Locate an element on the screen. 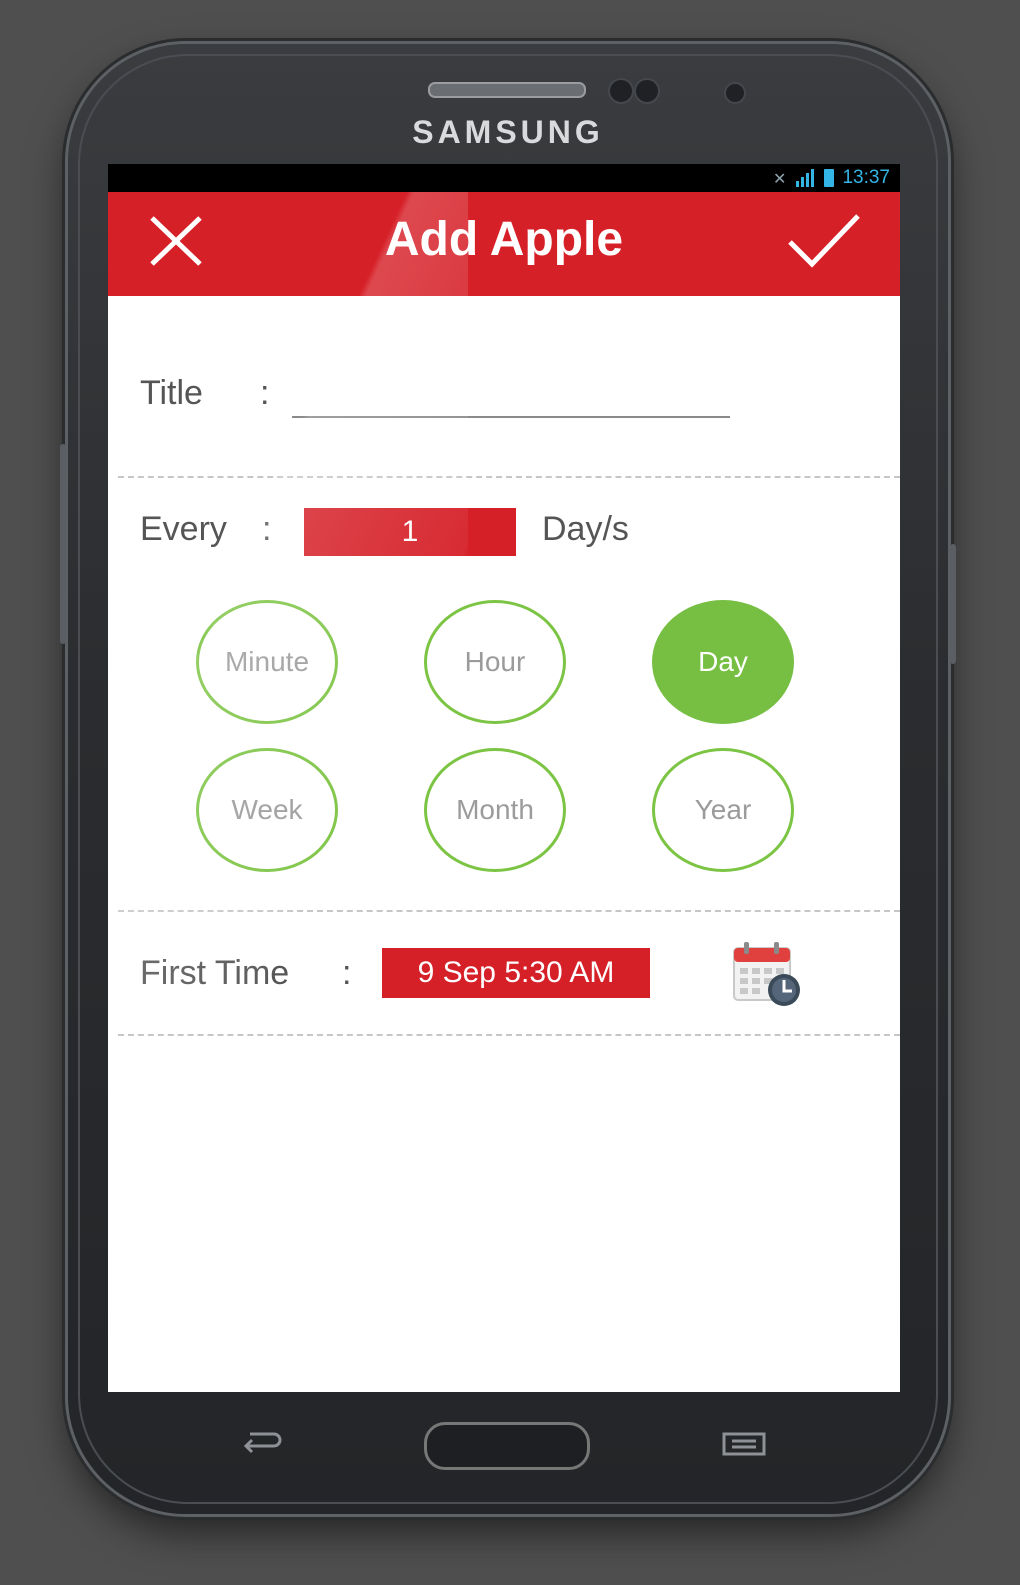  period-day-button: Day is located at coordinates (723, 662).